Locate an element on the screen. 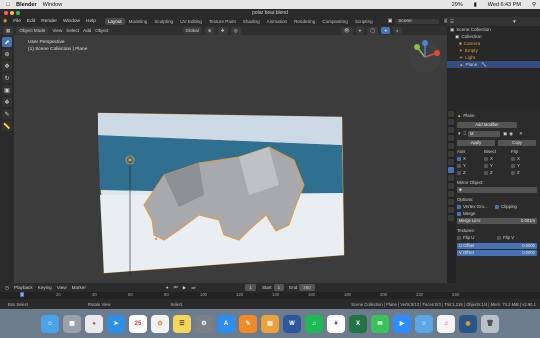 The image size is (540, 338). gizmo-toggle-icon: ⌖ is located at coordinates (360, 30).